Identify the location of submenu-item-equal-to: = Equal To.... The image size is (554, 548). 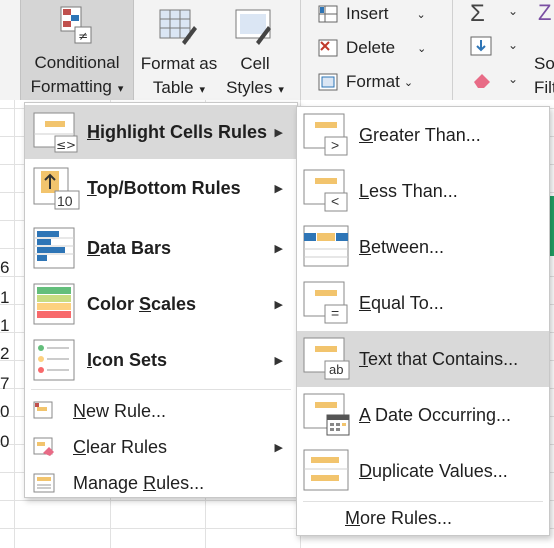
(423, 303).